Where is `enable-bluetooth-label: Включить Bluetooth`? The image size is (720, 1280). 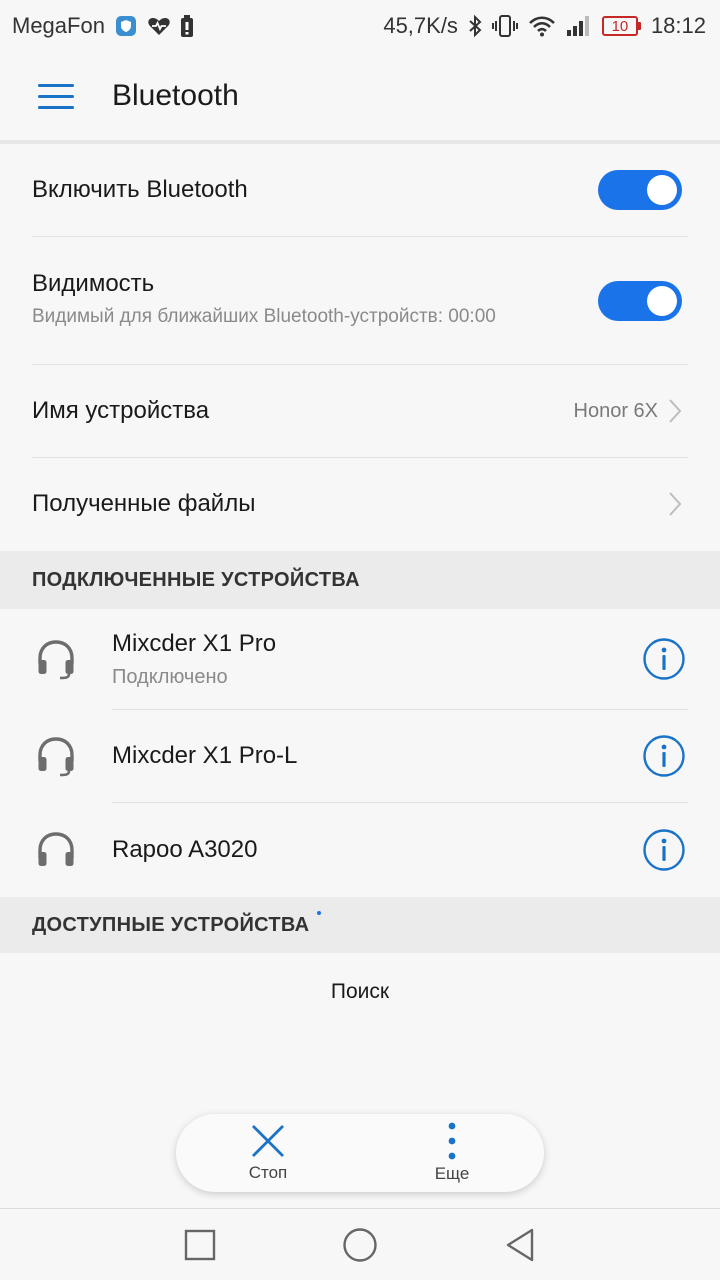 enable-bluetooth-label: Включить Bluetooth is located at coordinates (140, 189).